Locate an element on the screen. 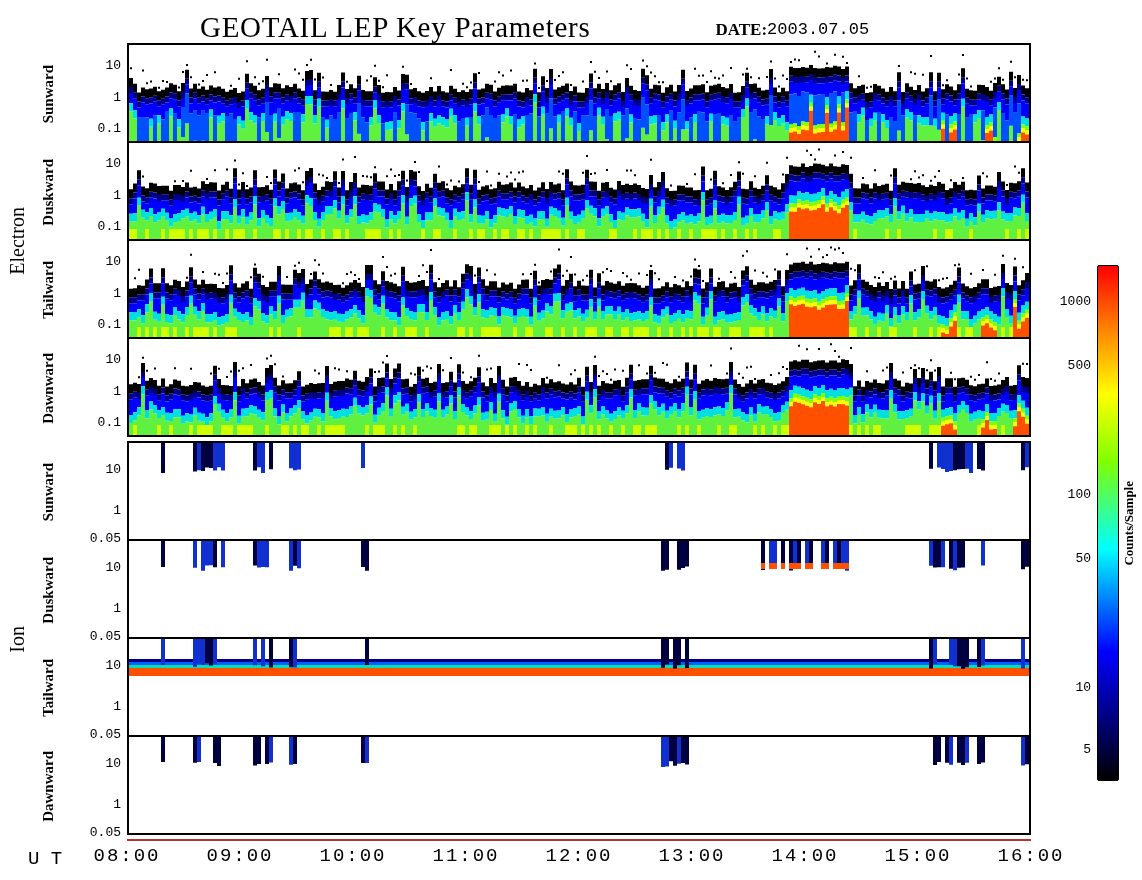 This screenshot has height=880, width=1142. x-tick-label: 15:00 is located at coordinates (918, 856).